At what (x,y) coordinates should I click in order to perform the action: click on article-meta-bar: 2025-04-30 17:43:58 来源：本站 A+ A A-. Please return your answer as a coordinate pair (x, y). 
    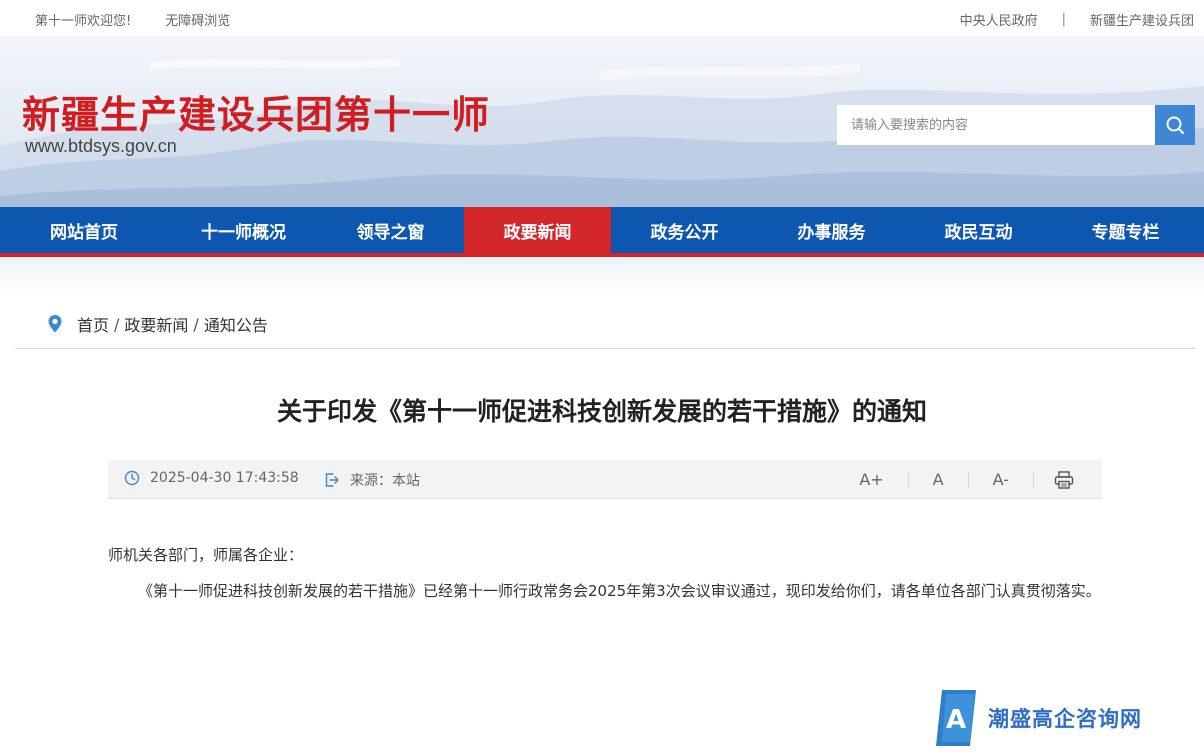
    Looking at the image, I should click on (605, 479).